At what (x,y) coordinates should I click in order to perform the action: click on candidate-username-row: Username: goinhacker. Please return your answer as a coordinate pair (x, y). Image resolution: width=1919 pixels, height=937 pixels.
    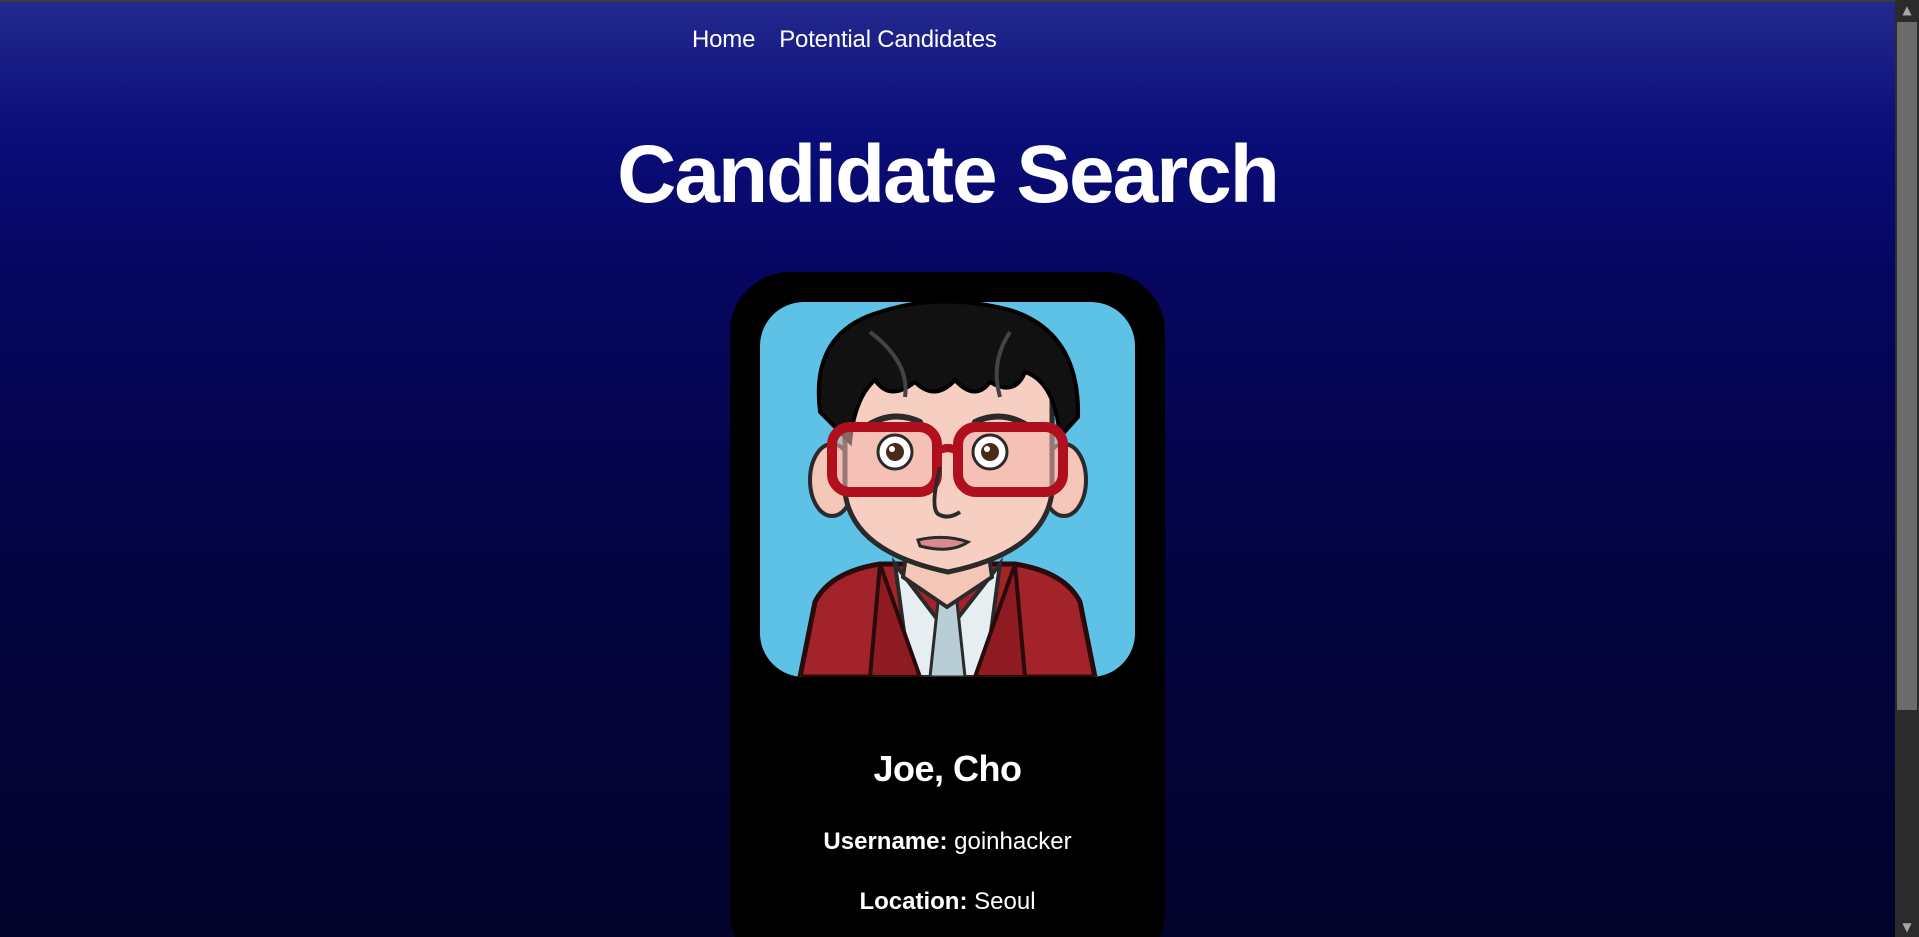
    Looking at the image, I should click on (947, 842).